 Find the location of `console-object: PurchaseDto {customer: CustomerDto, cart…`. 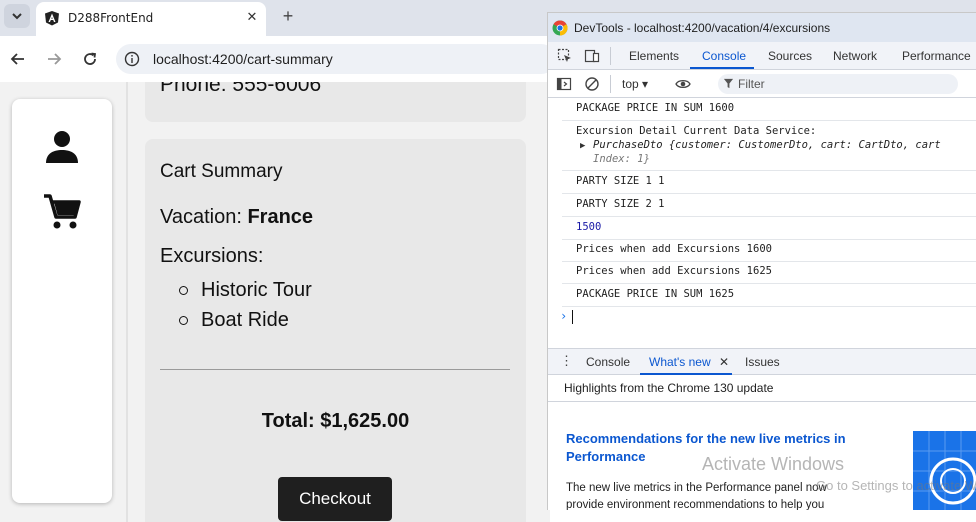

console-object: PurchaseDto {customer: CustomerDto, cart… is located at coordinates (767, 145).